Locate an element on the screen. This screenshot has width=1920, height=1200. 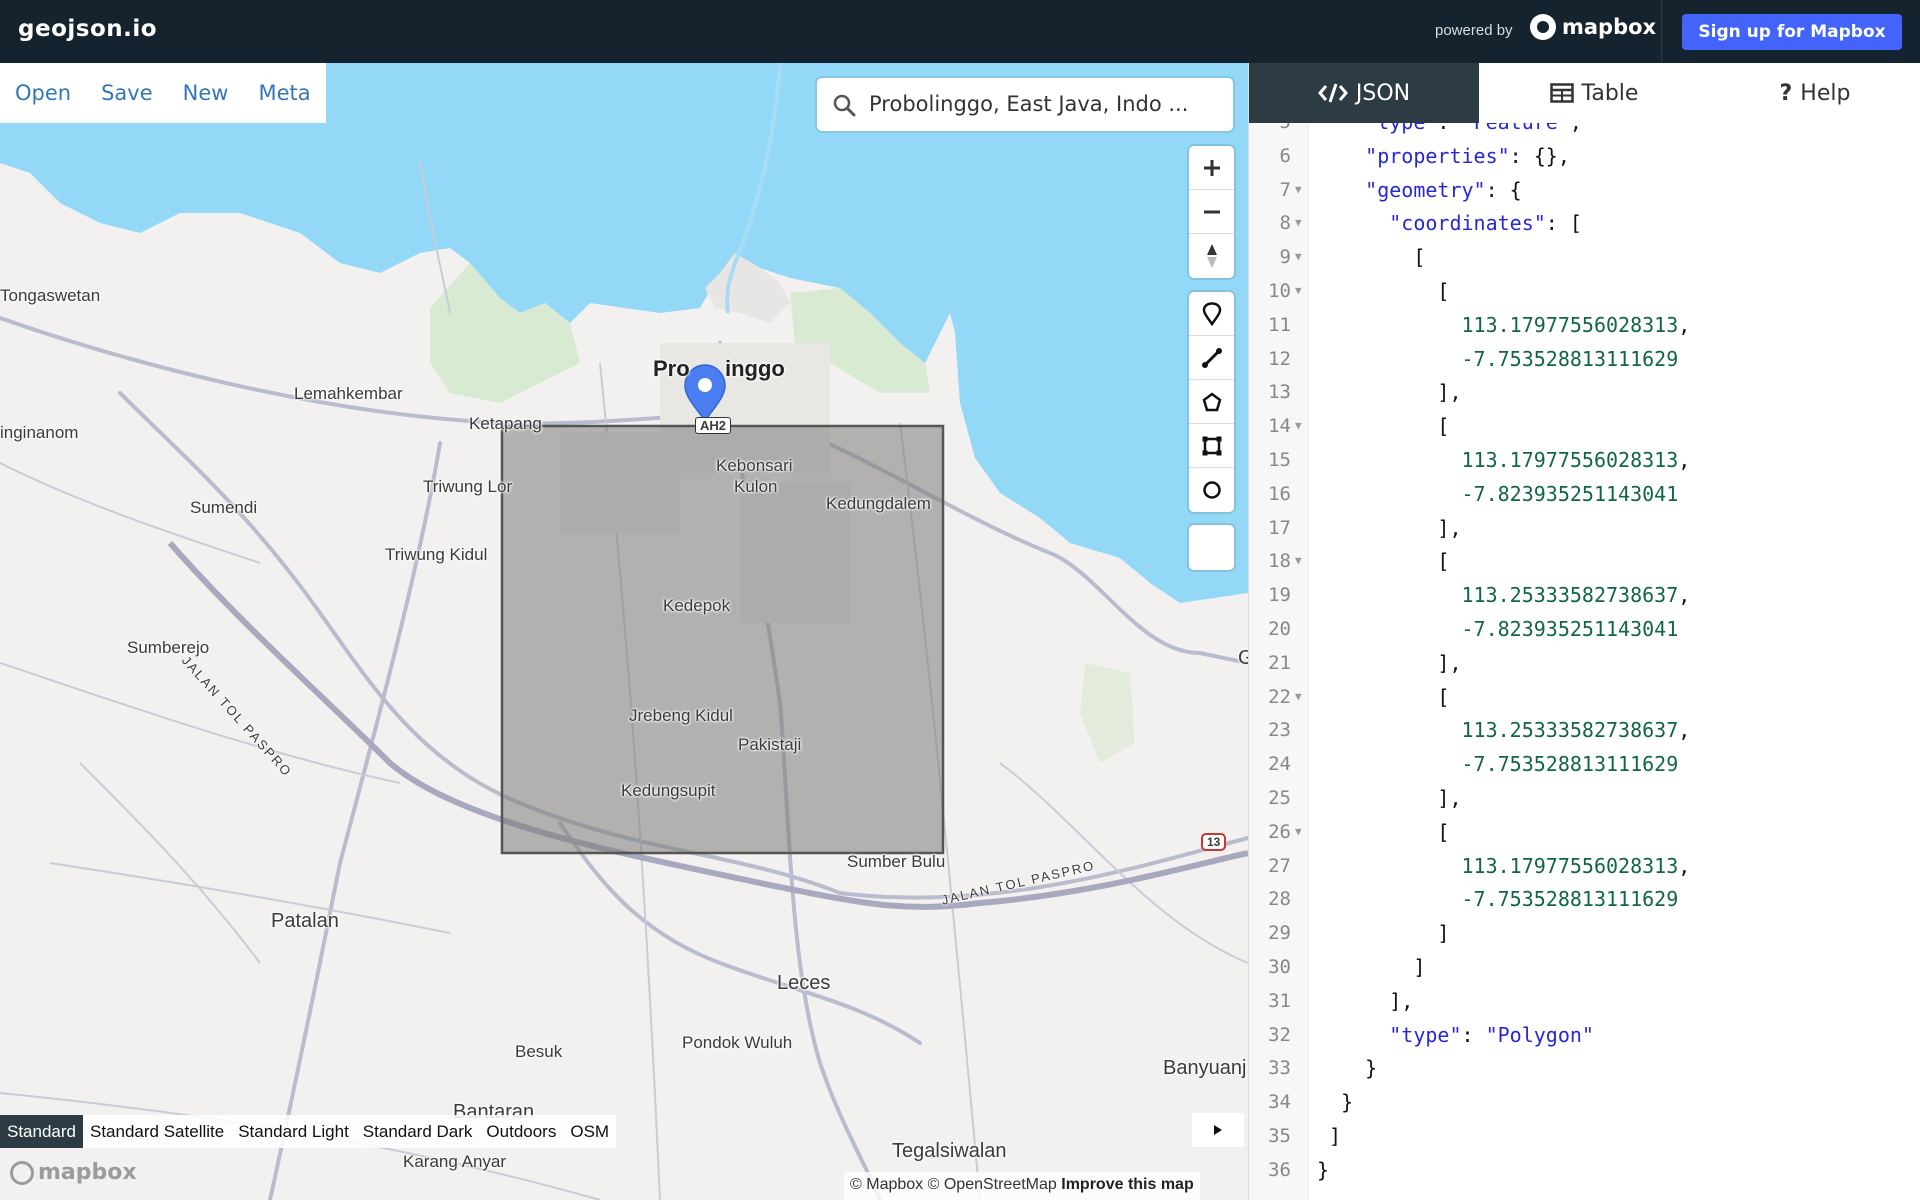
tab-json: JSON is located at coordinates (1364, 93).